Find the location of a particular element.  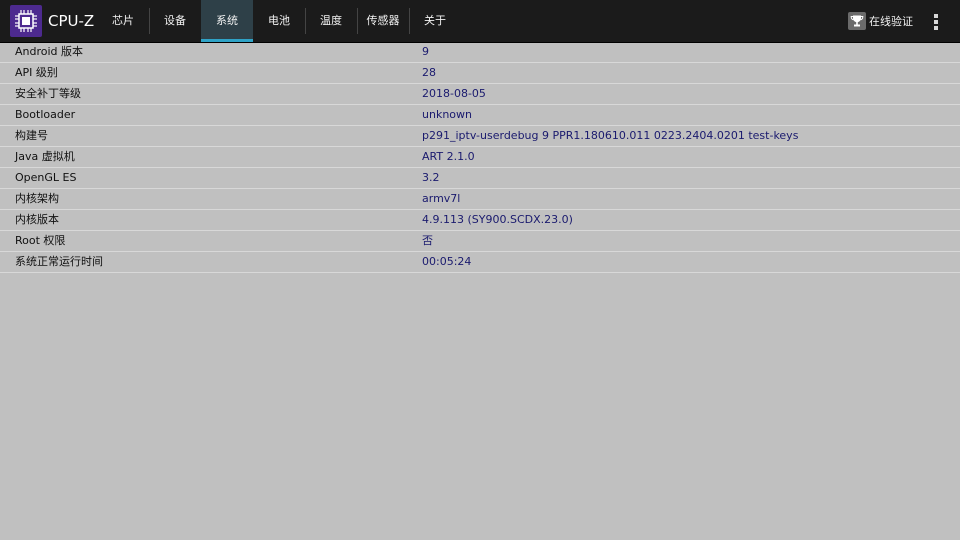

online-validation-label: 在线验证 is located at coordinates (891, 21).